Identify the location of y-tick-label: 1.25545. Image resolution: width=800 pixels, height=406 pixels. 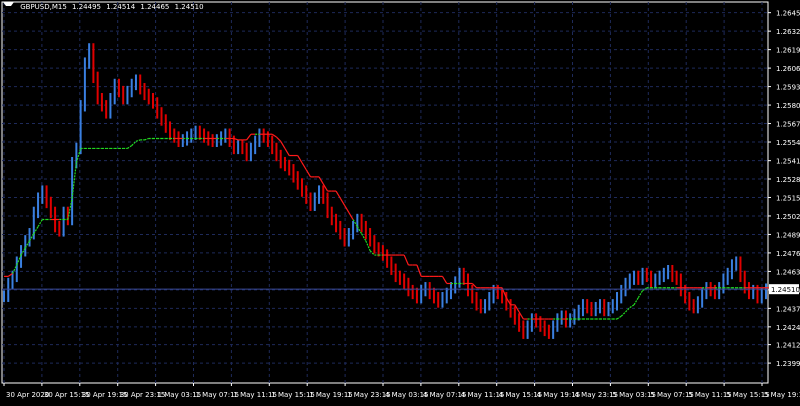
(788, 143).